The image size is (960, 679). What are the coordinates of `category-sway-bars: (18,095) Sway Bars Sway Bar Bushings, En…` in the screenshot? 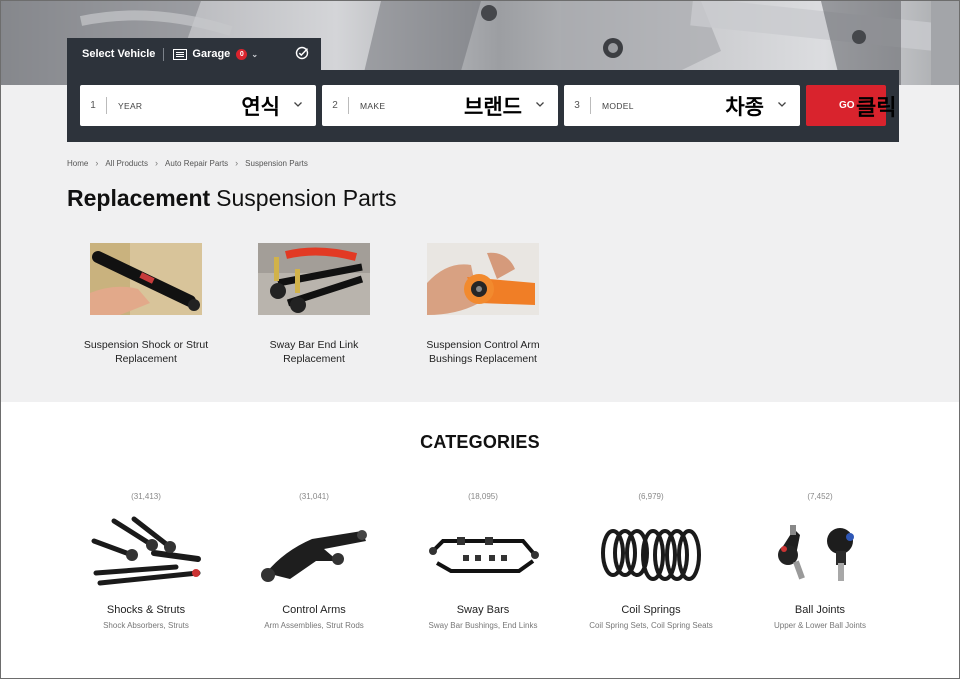 It's located at (483, 561).